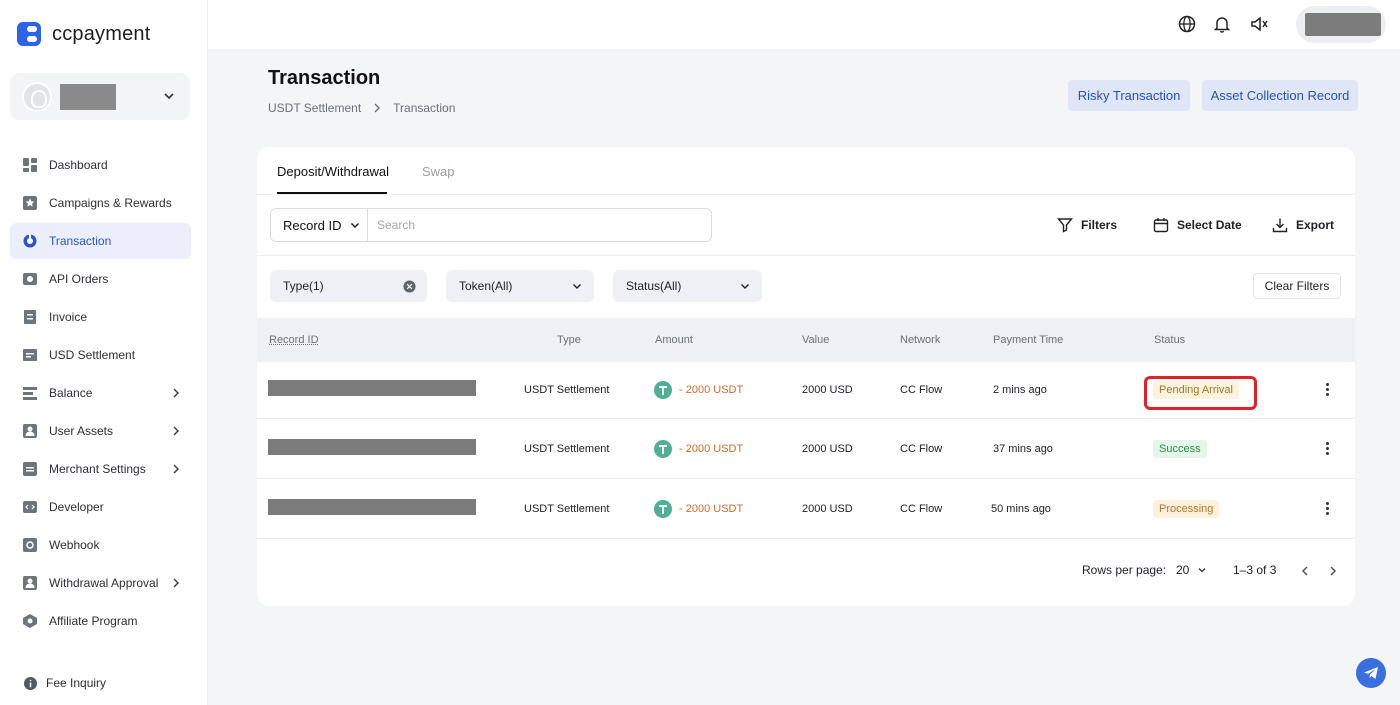 This screenshot has width=1400, height=705. Describe the element at coordinates (100, 317) in the screenshot. I see `sidebar-item-invoice: Invoice` at that location.